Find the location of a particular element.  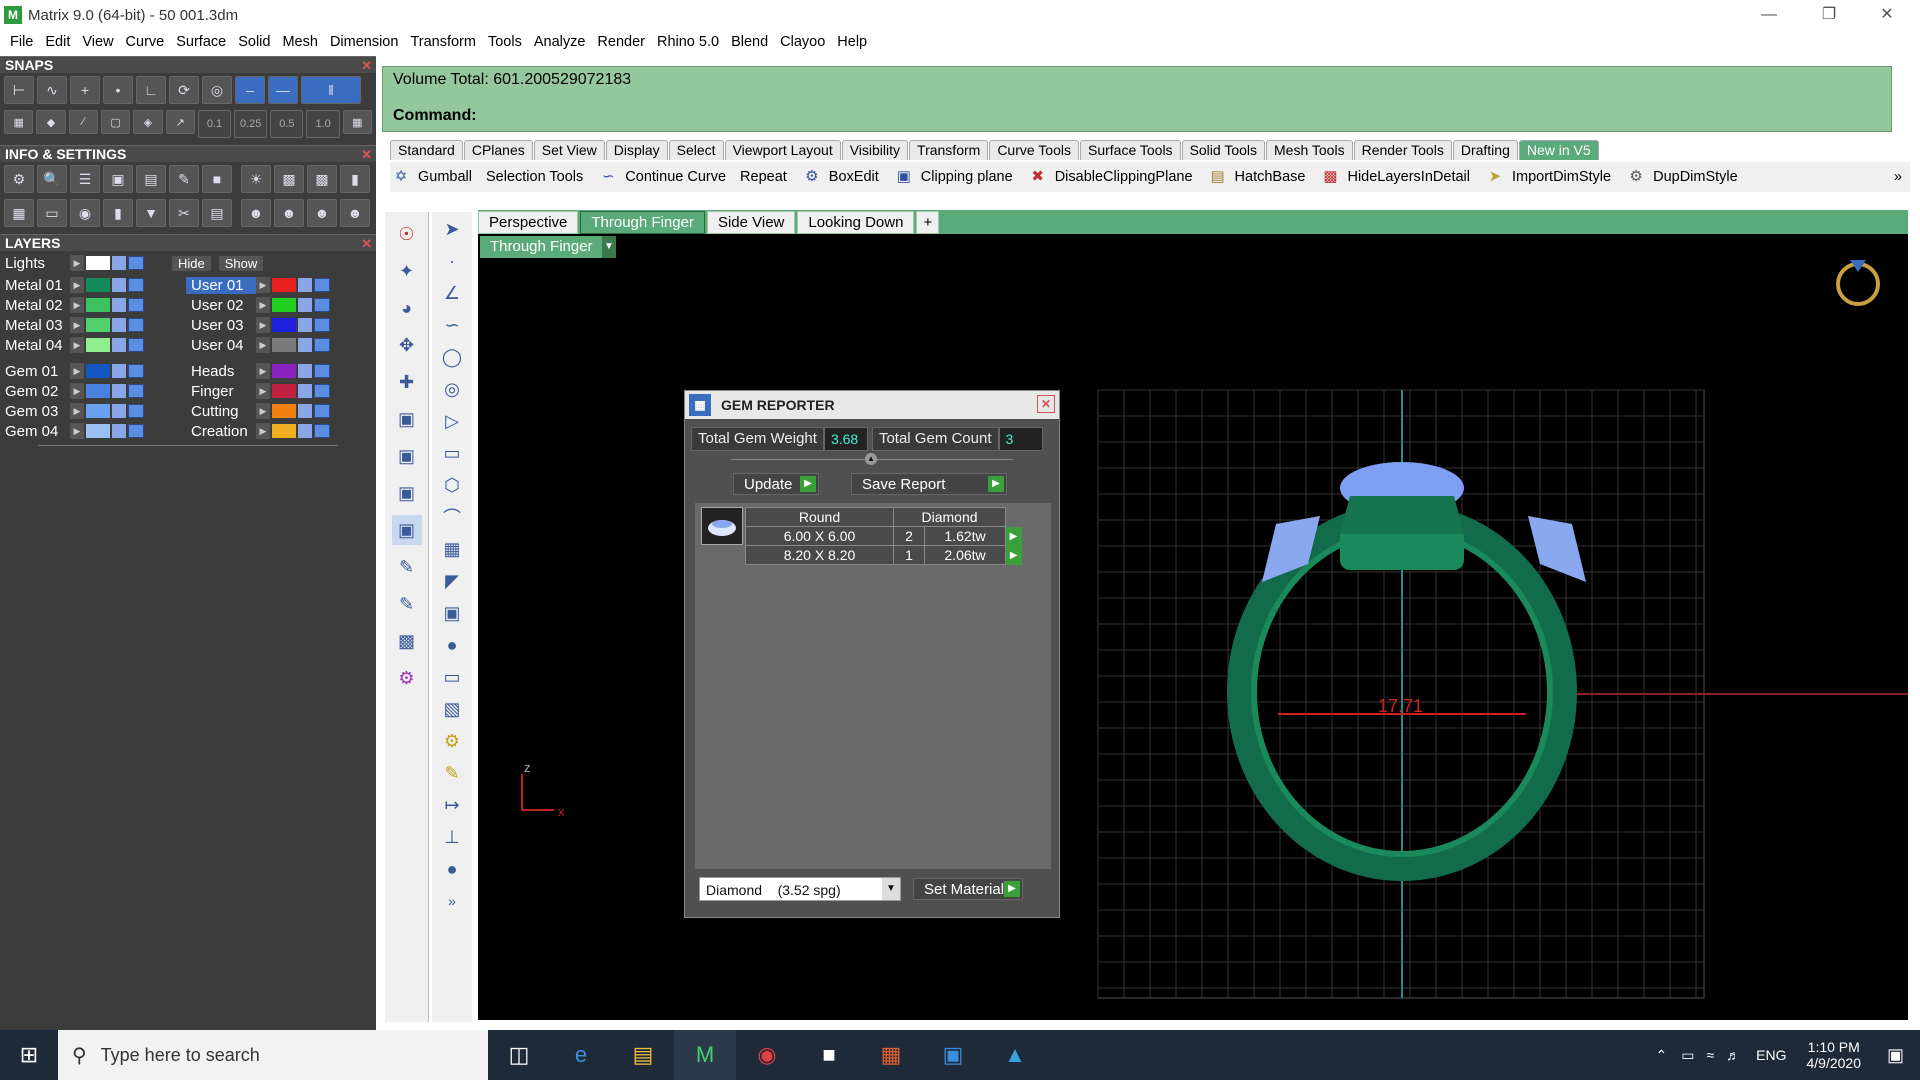

snap-tan-icon: – is located at coordinates (250, 90).